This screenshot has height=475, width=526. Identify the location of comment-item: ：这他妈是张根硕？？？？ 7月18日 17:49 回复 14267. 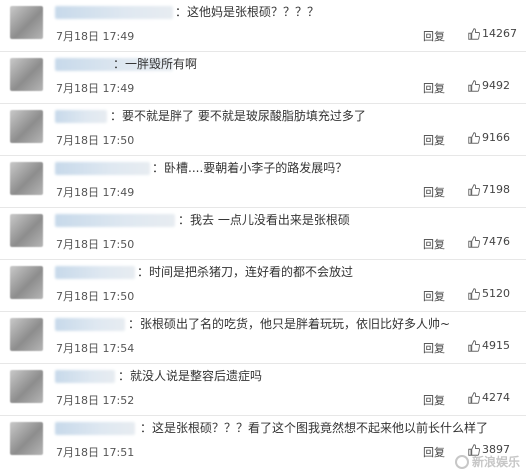
(263, 26).